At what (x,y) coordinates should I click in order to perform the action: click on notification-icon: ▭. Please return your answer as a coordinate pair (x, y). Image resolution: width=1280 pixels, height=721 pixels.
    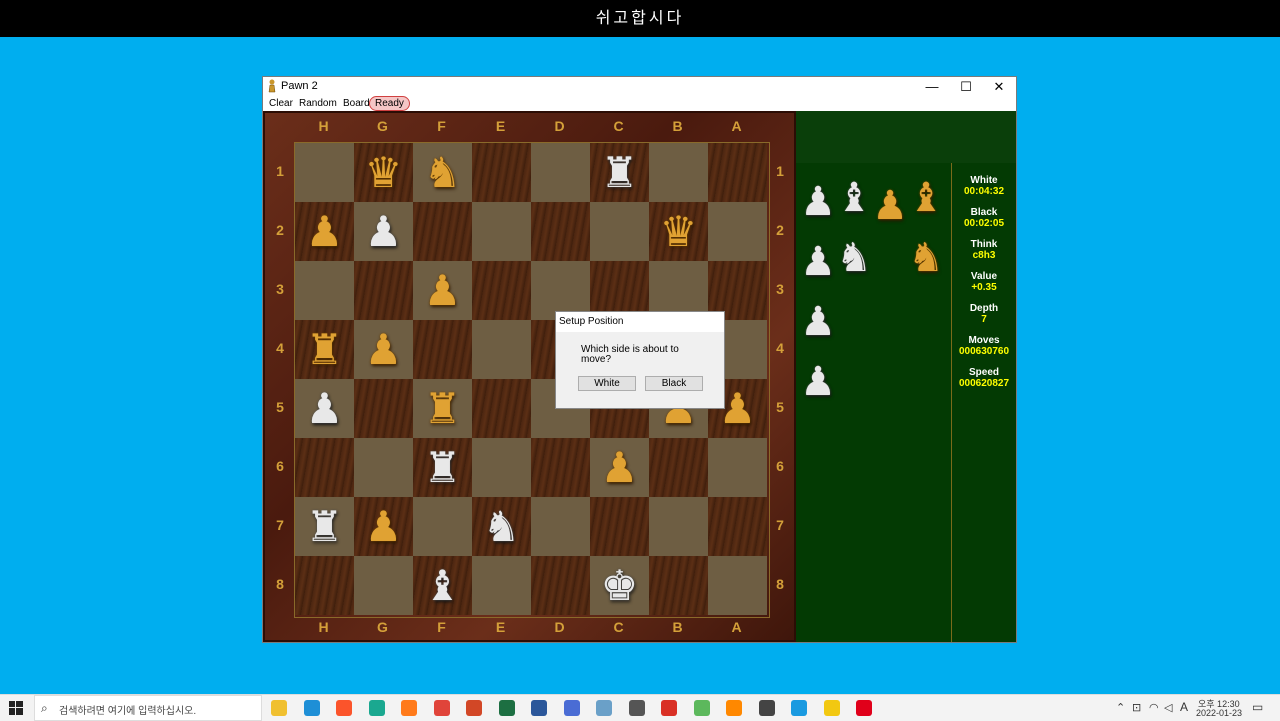
    Looking at the image, I should click on (1257, 707).